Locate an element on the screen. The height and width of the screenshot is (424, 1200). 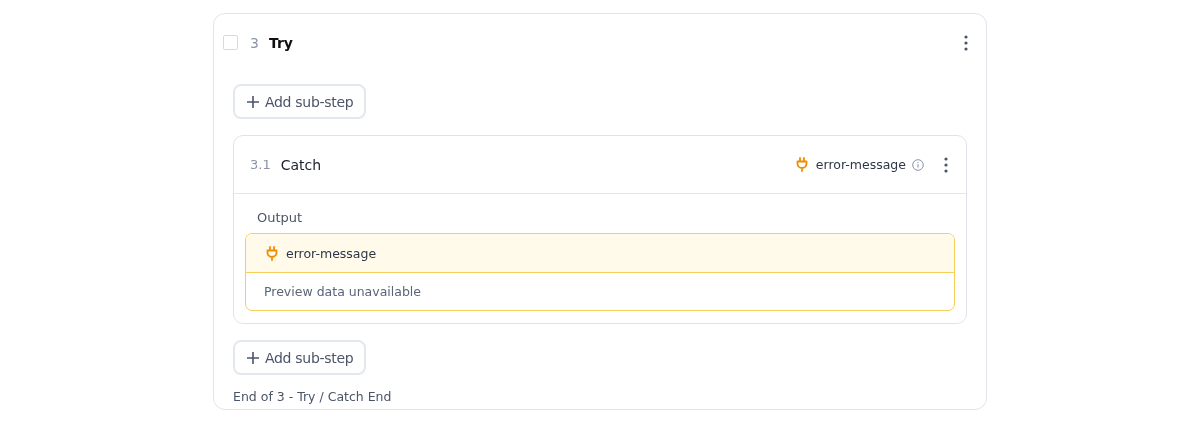
output-variable-name: error-message is located at coordinates (331, 253).